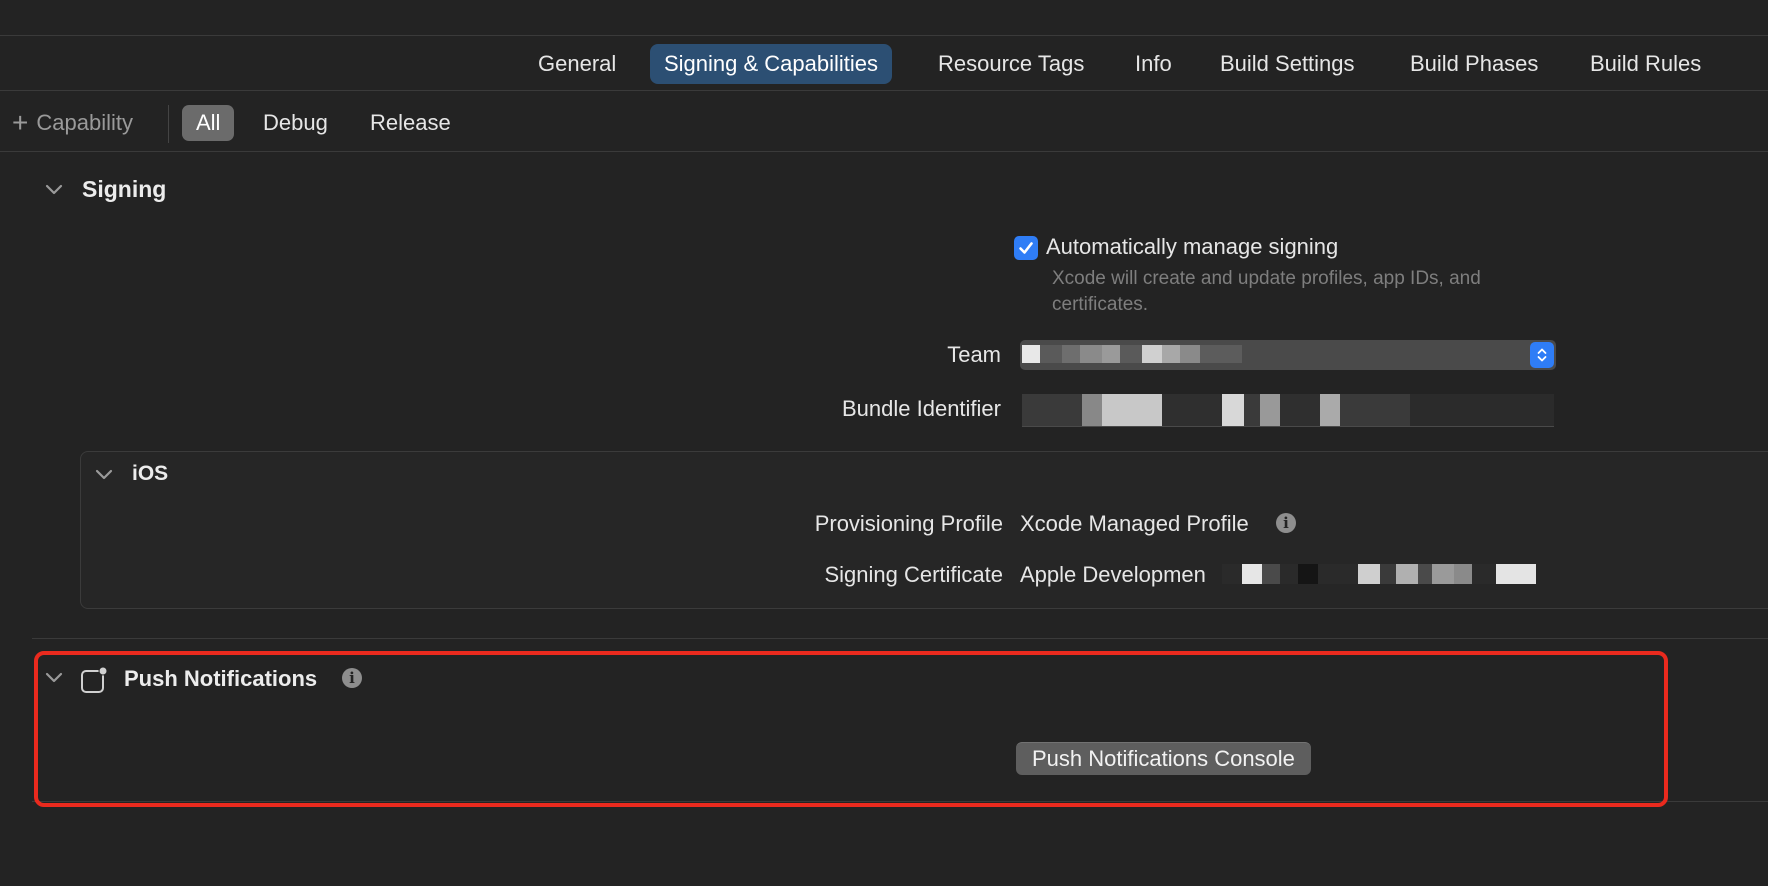  I want to click on filter-separator, so click(168, 124).